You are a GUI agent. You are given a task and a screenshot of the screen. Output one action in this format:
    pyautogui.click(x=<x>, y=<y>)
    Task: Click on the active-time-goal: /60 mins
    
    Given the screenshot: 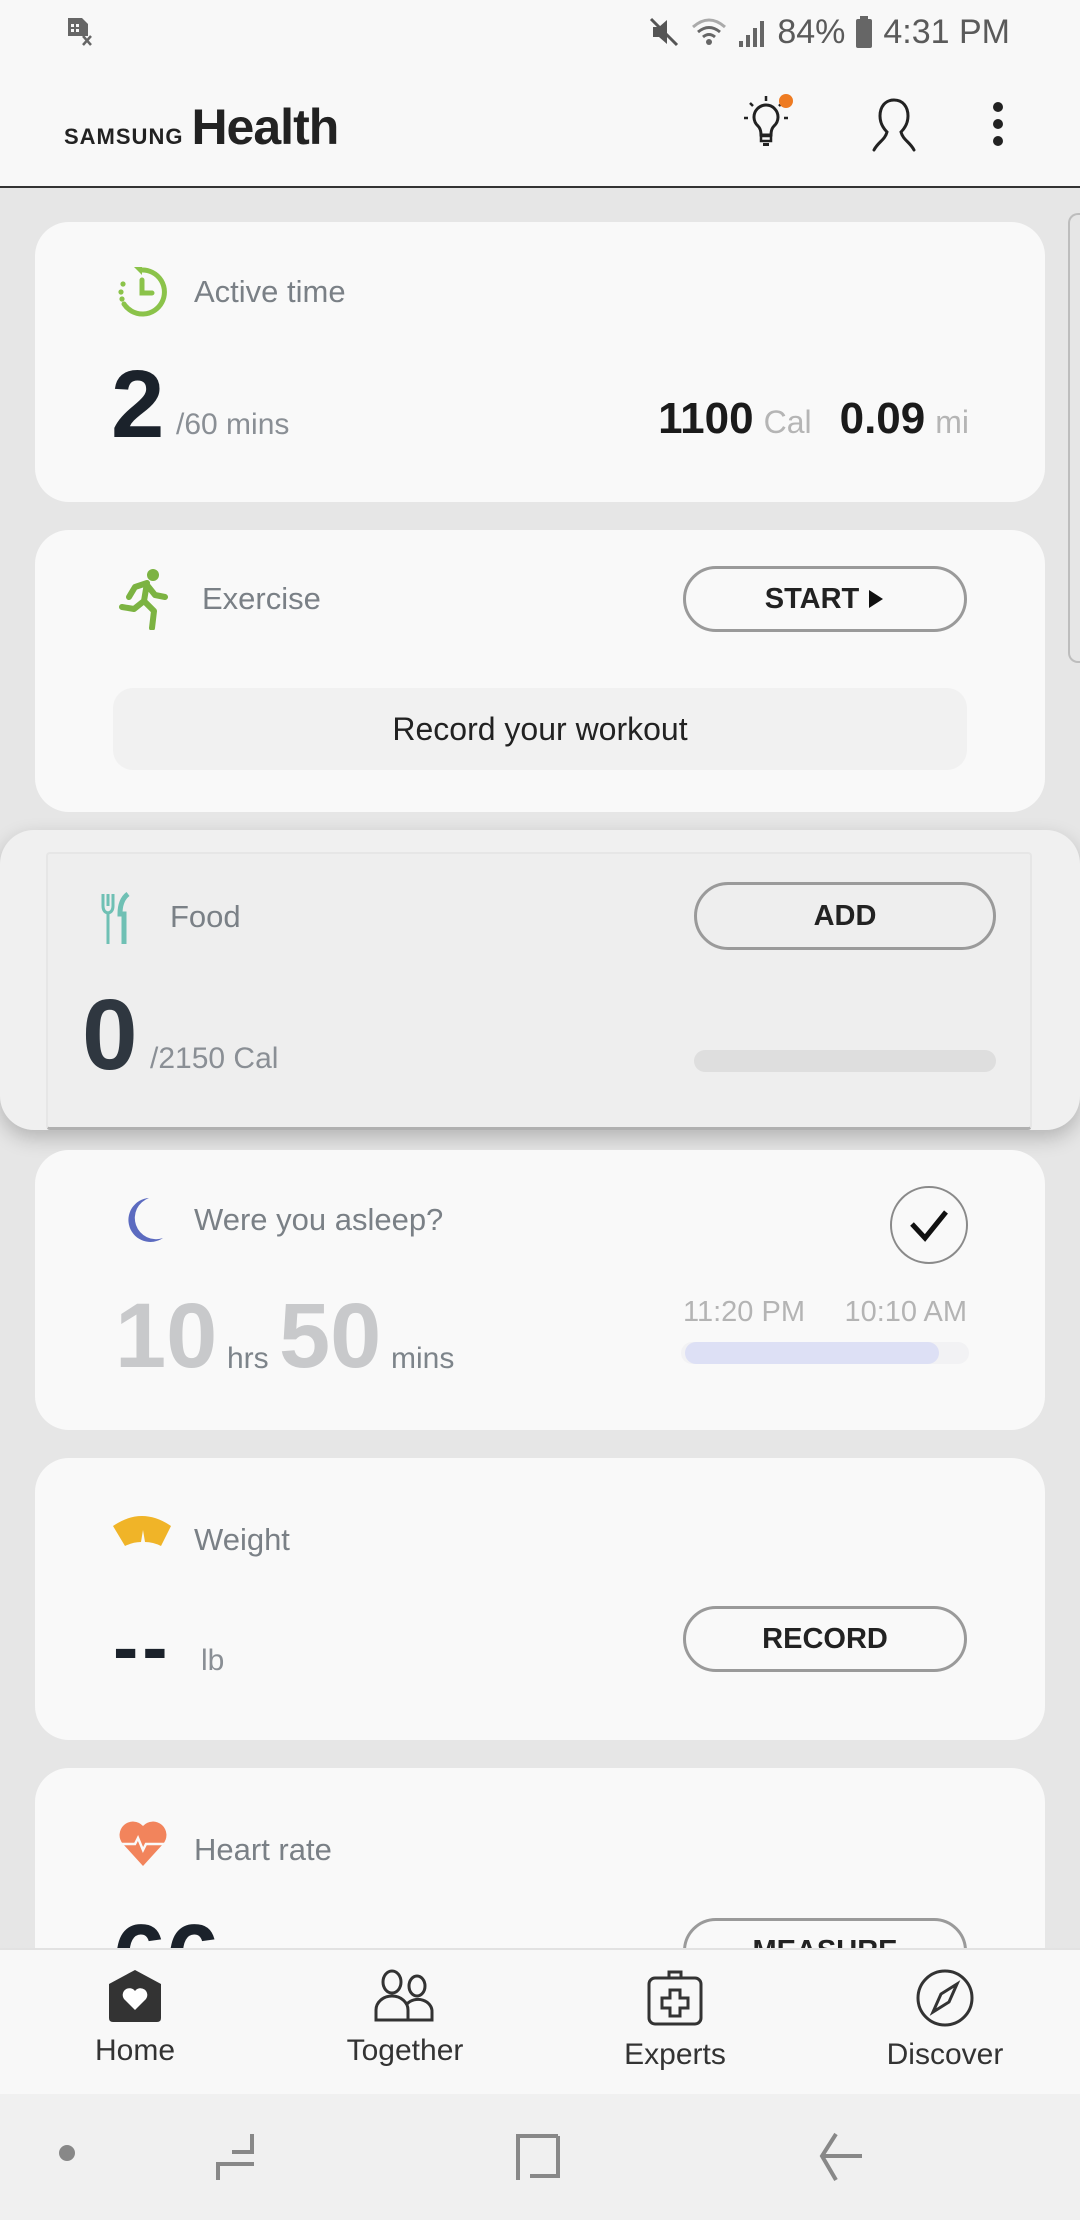 What is the action you would take?
    pyautogui.click(x=233, y=424)
    